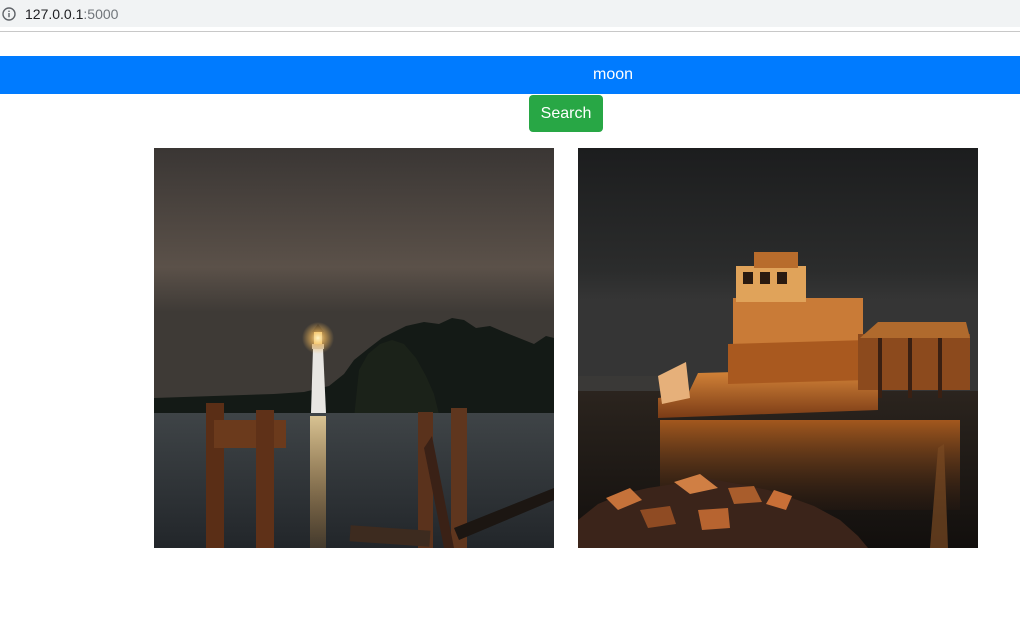 This screenshot has height=631, width=1020. I want to click on info-icon, so click(9, 13).